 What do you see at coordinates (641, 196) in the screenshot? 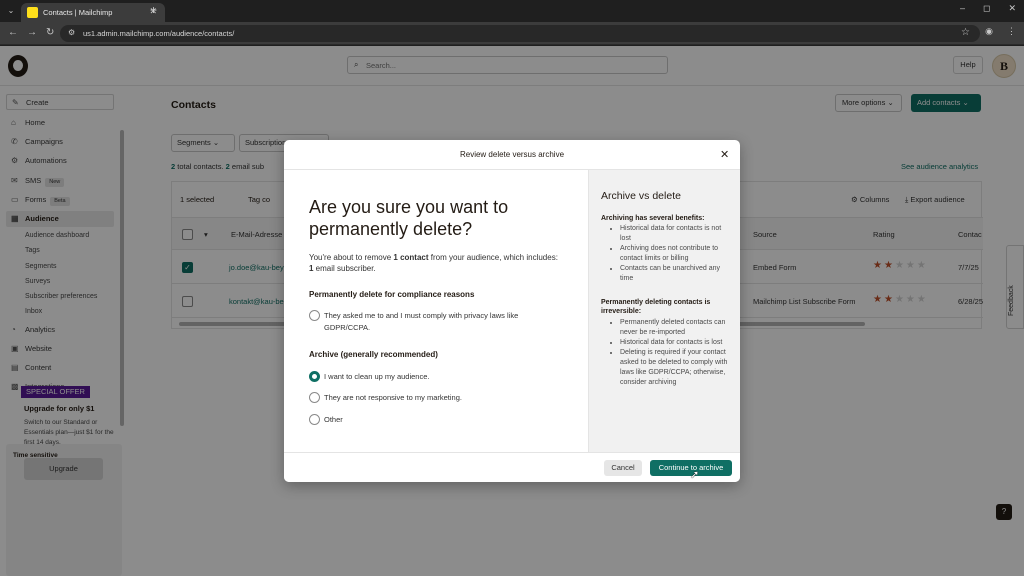
I see `panel-title: Archive vs delete` at bounding box center [641, 196].